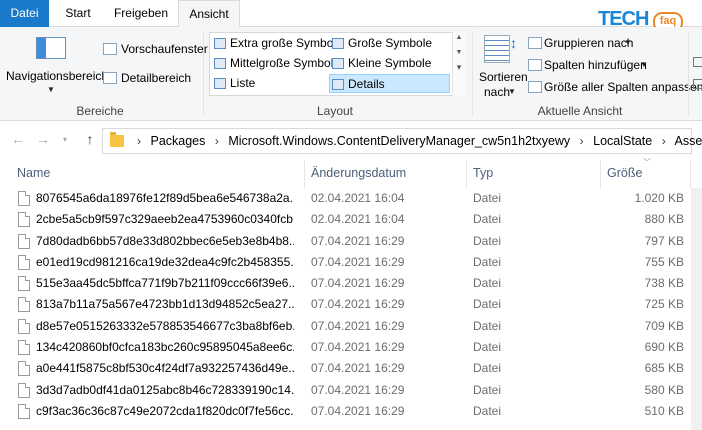  What do you see at coordinates (535, 87) in the screenshot?
I see `fit-columns-icon` at bounding box center [535, 87].